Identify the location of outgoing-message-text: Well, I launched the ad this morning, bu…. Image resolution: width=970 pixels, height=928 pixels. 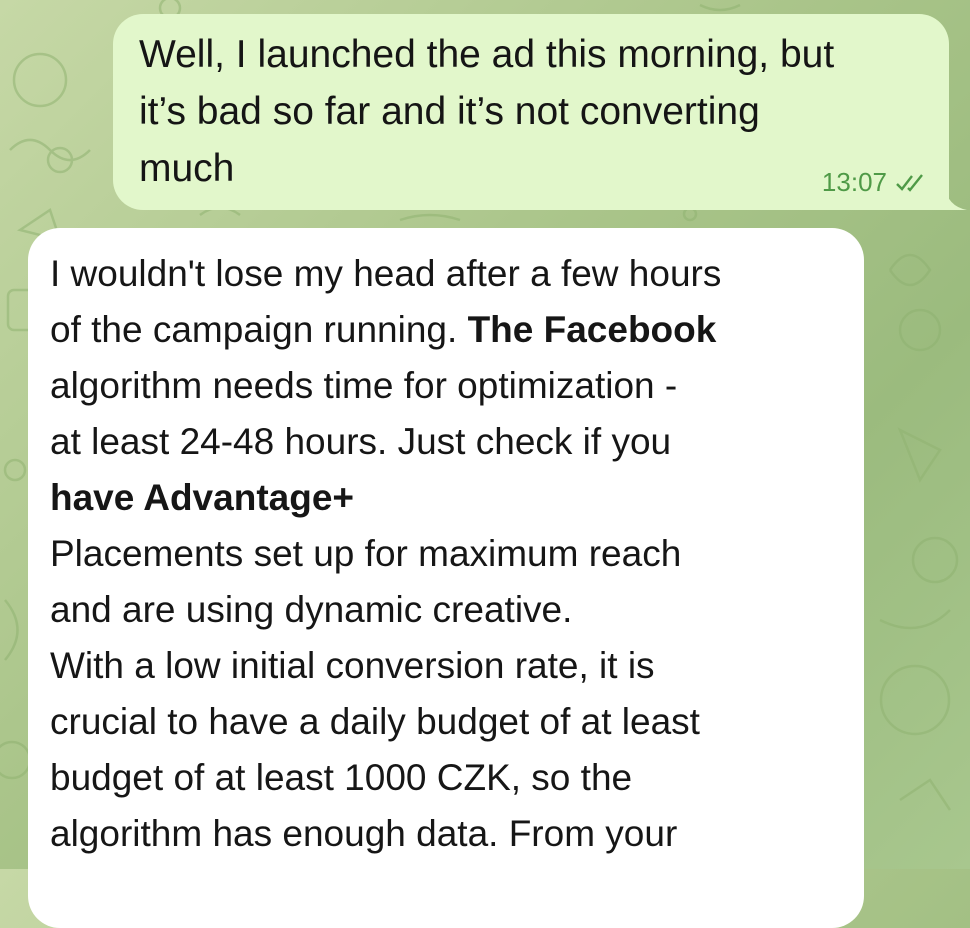
(529, 111).